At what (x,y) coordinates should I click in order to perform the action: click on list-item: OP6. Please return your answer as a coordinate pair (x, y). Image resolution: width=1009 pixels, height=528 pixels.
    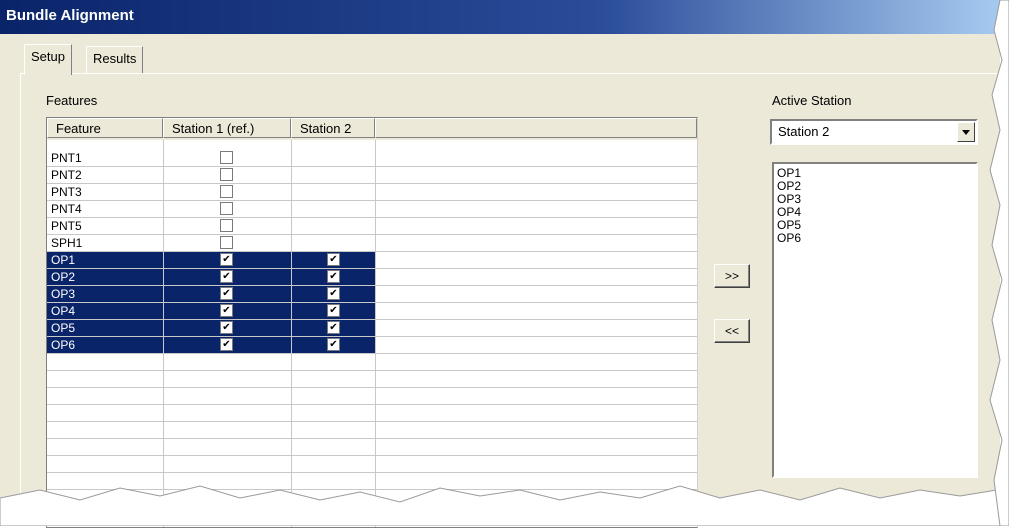
    Looking at the image, I should click on (789, 238).